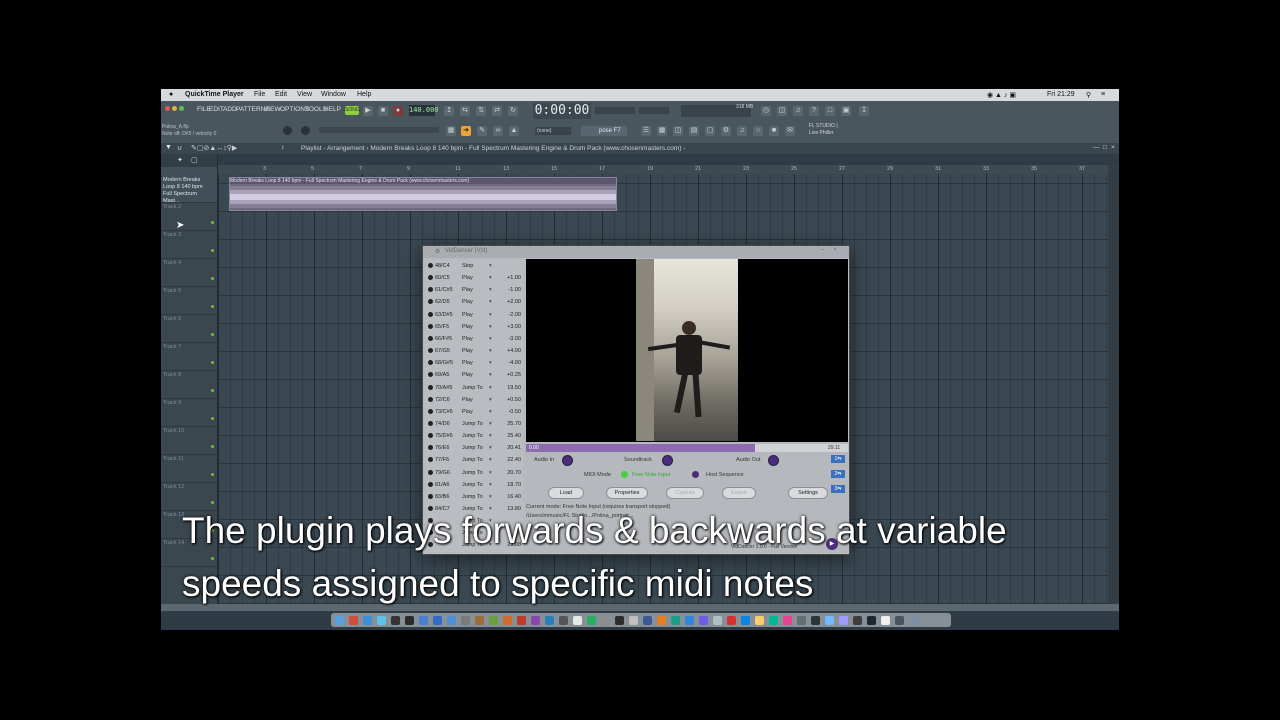 Image resolution: width=1280 pixels, height=720 pixels. I want to click on fl-menu-help: HELP, so click(332, 109).